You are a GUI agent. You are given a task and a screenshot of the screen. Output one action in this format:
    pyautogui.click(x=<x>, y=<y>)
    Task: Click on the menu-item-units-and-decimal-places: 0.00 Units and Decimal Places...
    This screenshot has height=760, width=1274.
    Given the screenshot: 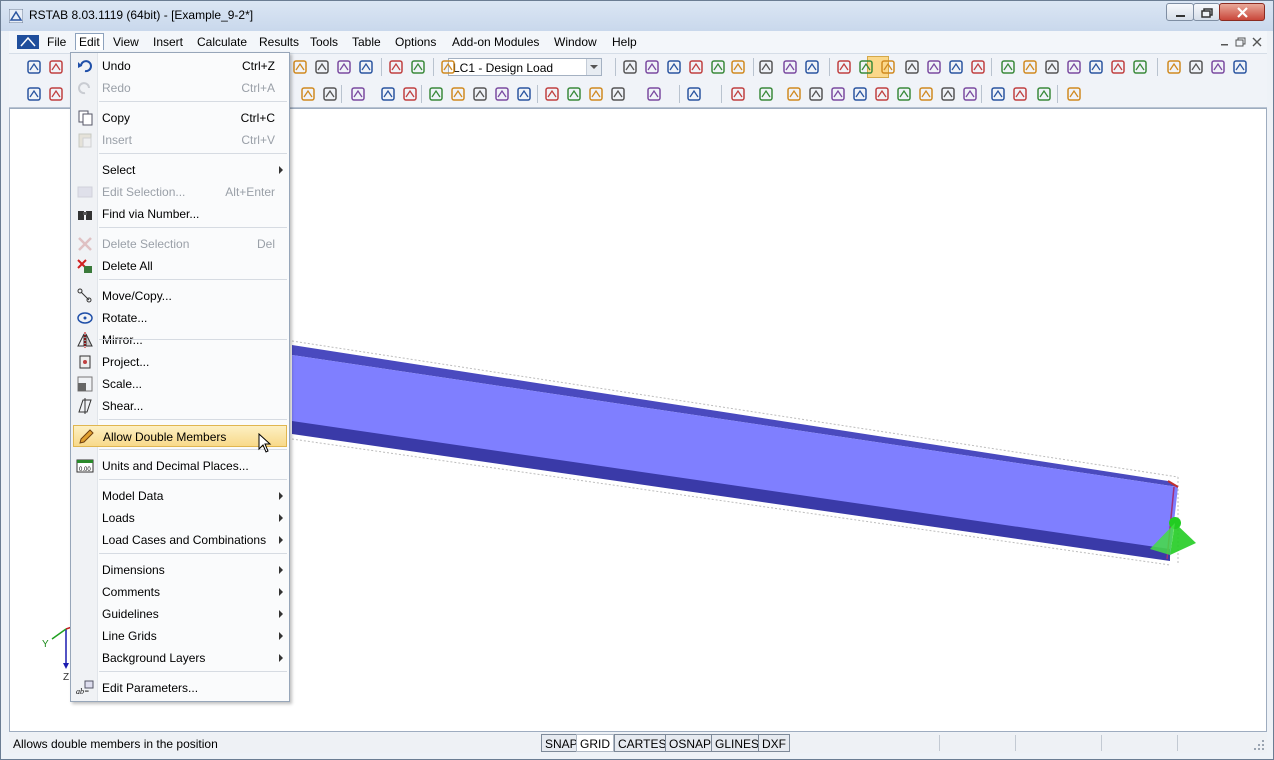 What is the action you would take?
    pyautogui.click(x=180, y=466)
    